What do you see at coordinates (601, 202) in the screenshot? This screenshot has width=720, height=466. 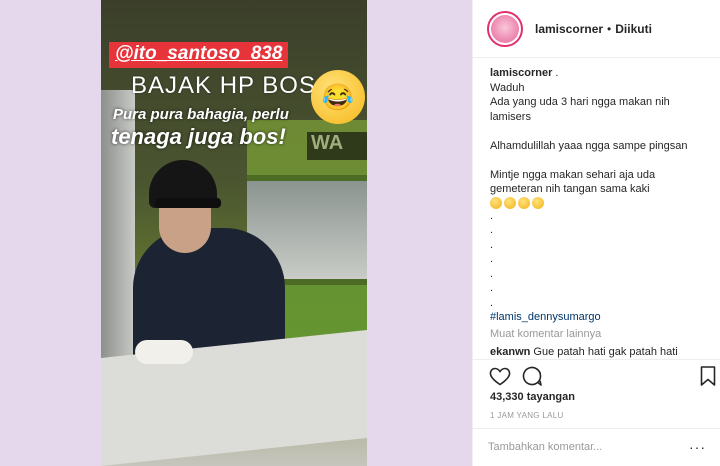 I see `emoji-row` at bounding box center [601, 202].